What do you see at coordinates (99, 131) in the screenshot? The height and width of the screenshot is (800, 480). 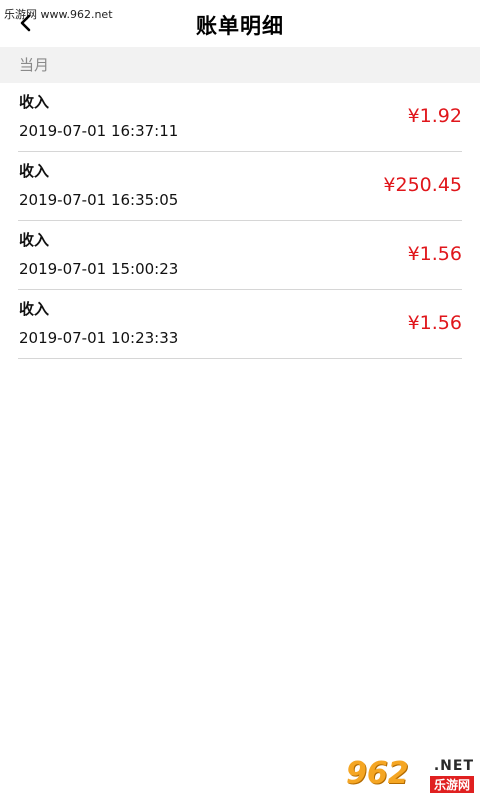 I see `bill-time: 2019-07-01 16:37:11` at bounding box center [99, 131].